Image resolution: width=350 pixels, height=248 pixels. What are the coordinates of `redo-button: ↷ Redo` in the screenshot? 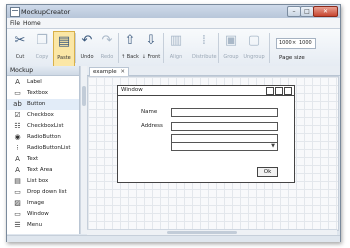 It's located at (107, 48).